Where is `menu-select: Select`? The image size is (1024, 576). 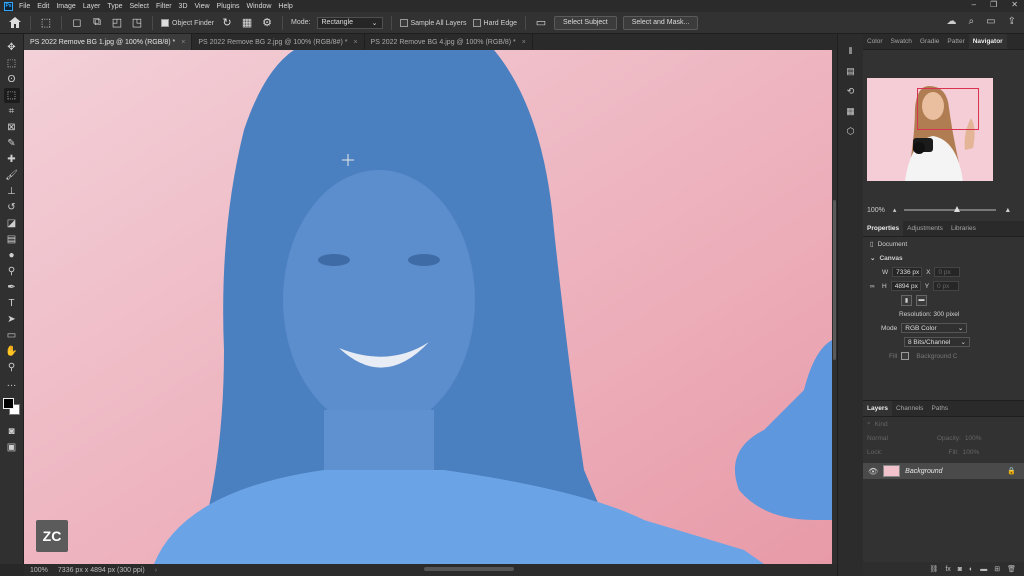 menu-select: Select is located at coordinates (139, 6).